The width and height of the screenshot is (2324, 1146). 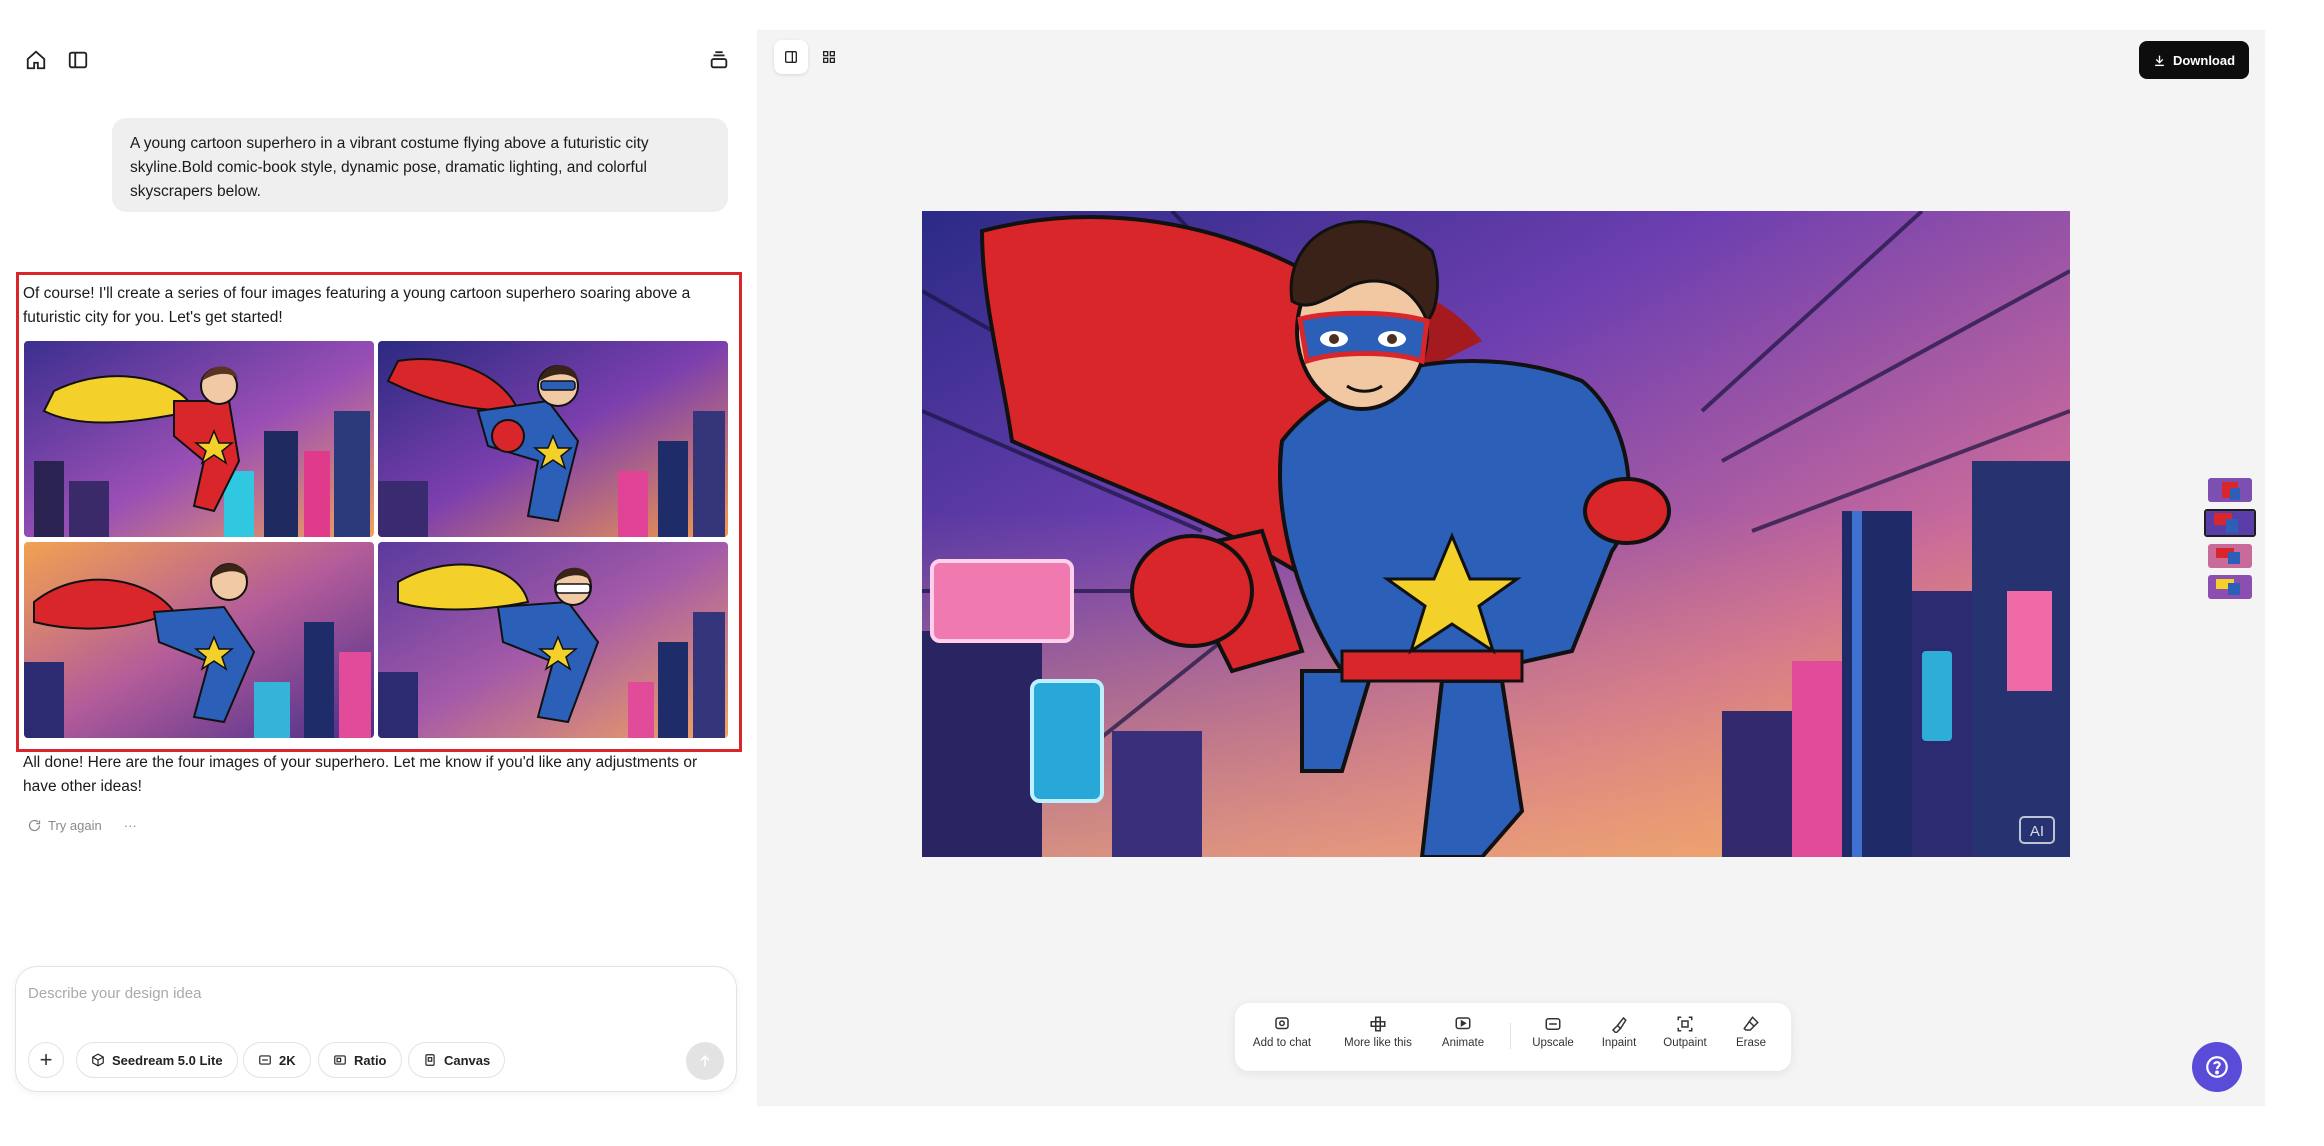 I want to click on canvas-chip: Canvas, so click(x=457, y=1060).